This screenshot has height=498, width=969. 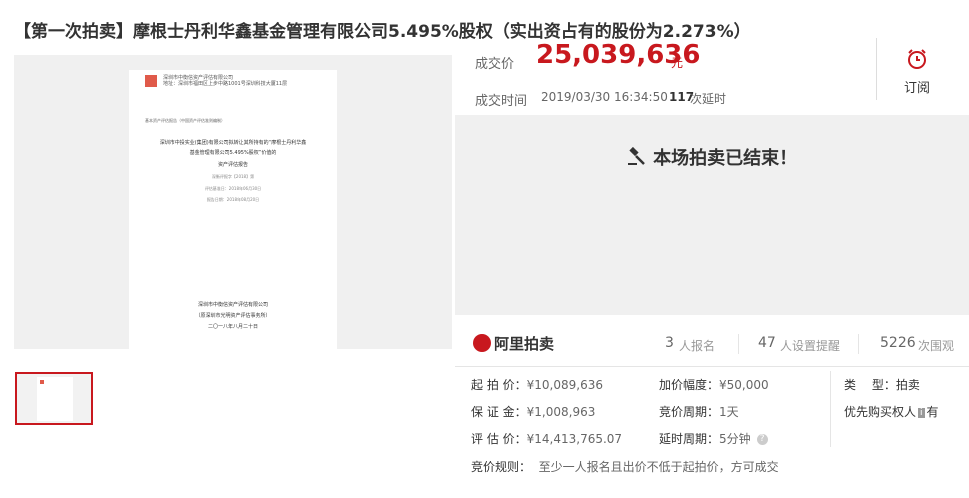 What do you see at coordinates (689, 385) in the screenshot?
I see `increment-label: 加价幅度：` at bounding box center [689, 385].